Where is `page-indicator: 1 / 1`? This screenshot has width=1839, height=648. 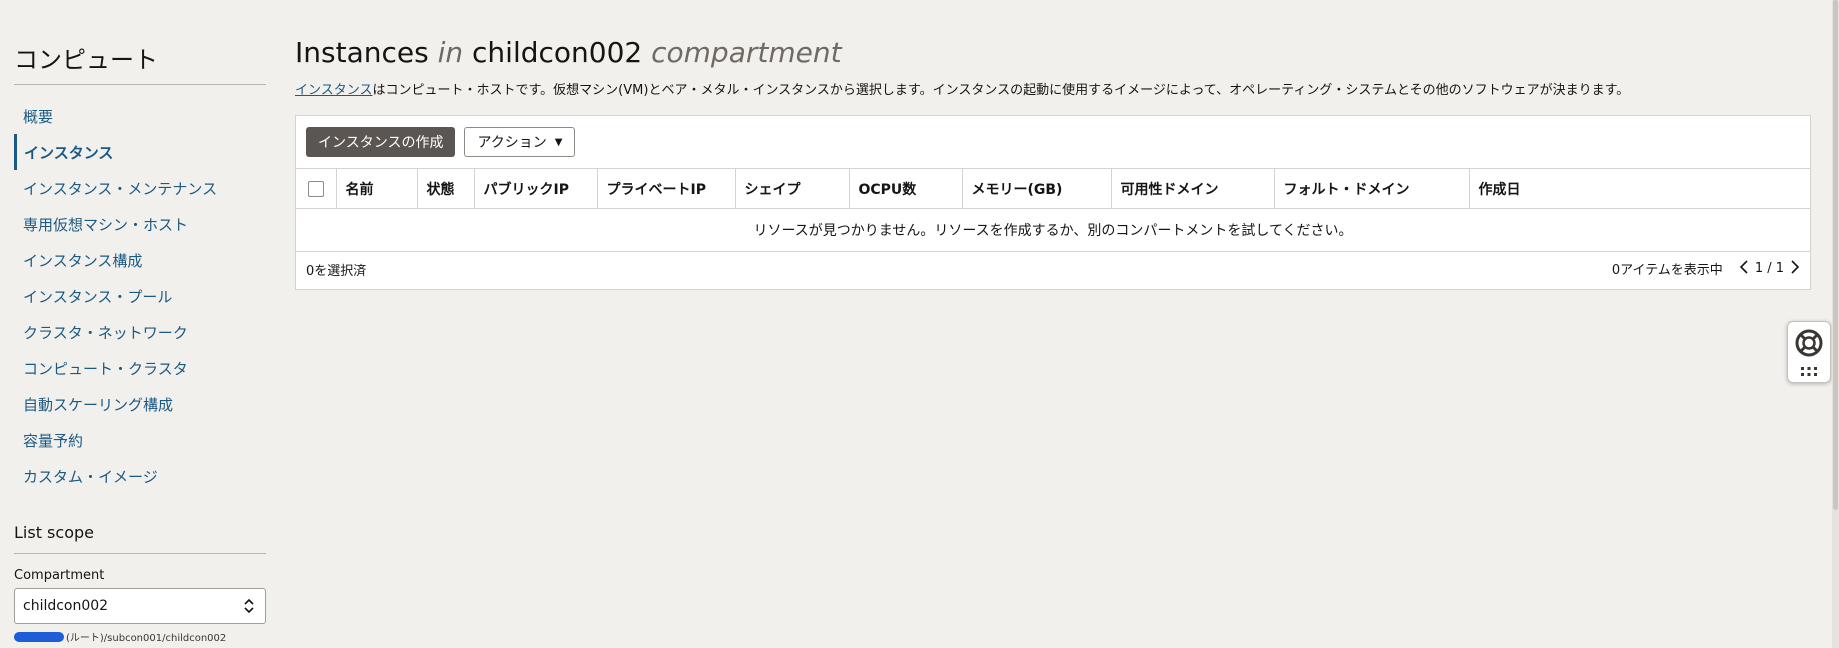
page-indicator: 1 / 1 is located at coordinates (1769, 268).